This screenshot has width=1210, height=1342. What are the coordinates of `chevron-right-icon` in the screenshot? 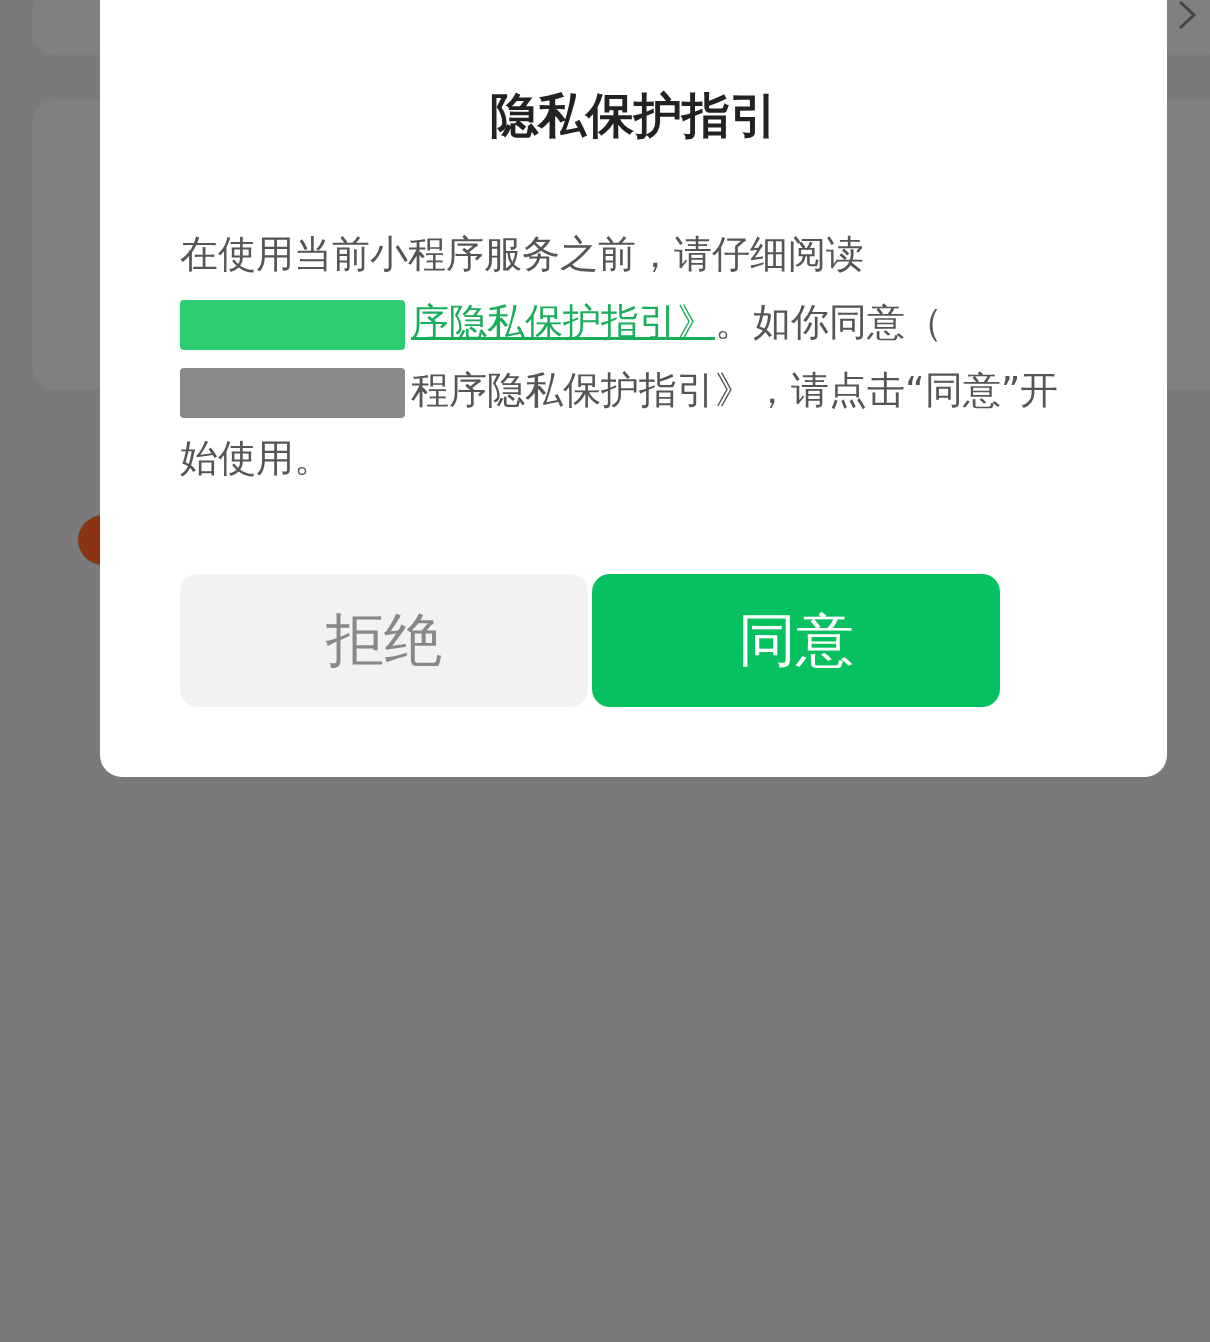 It's located at (1187, 15).